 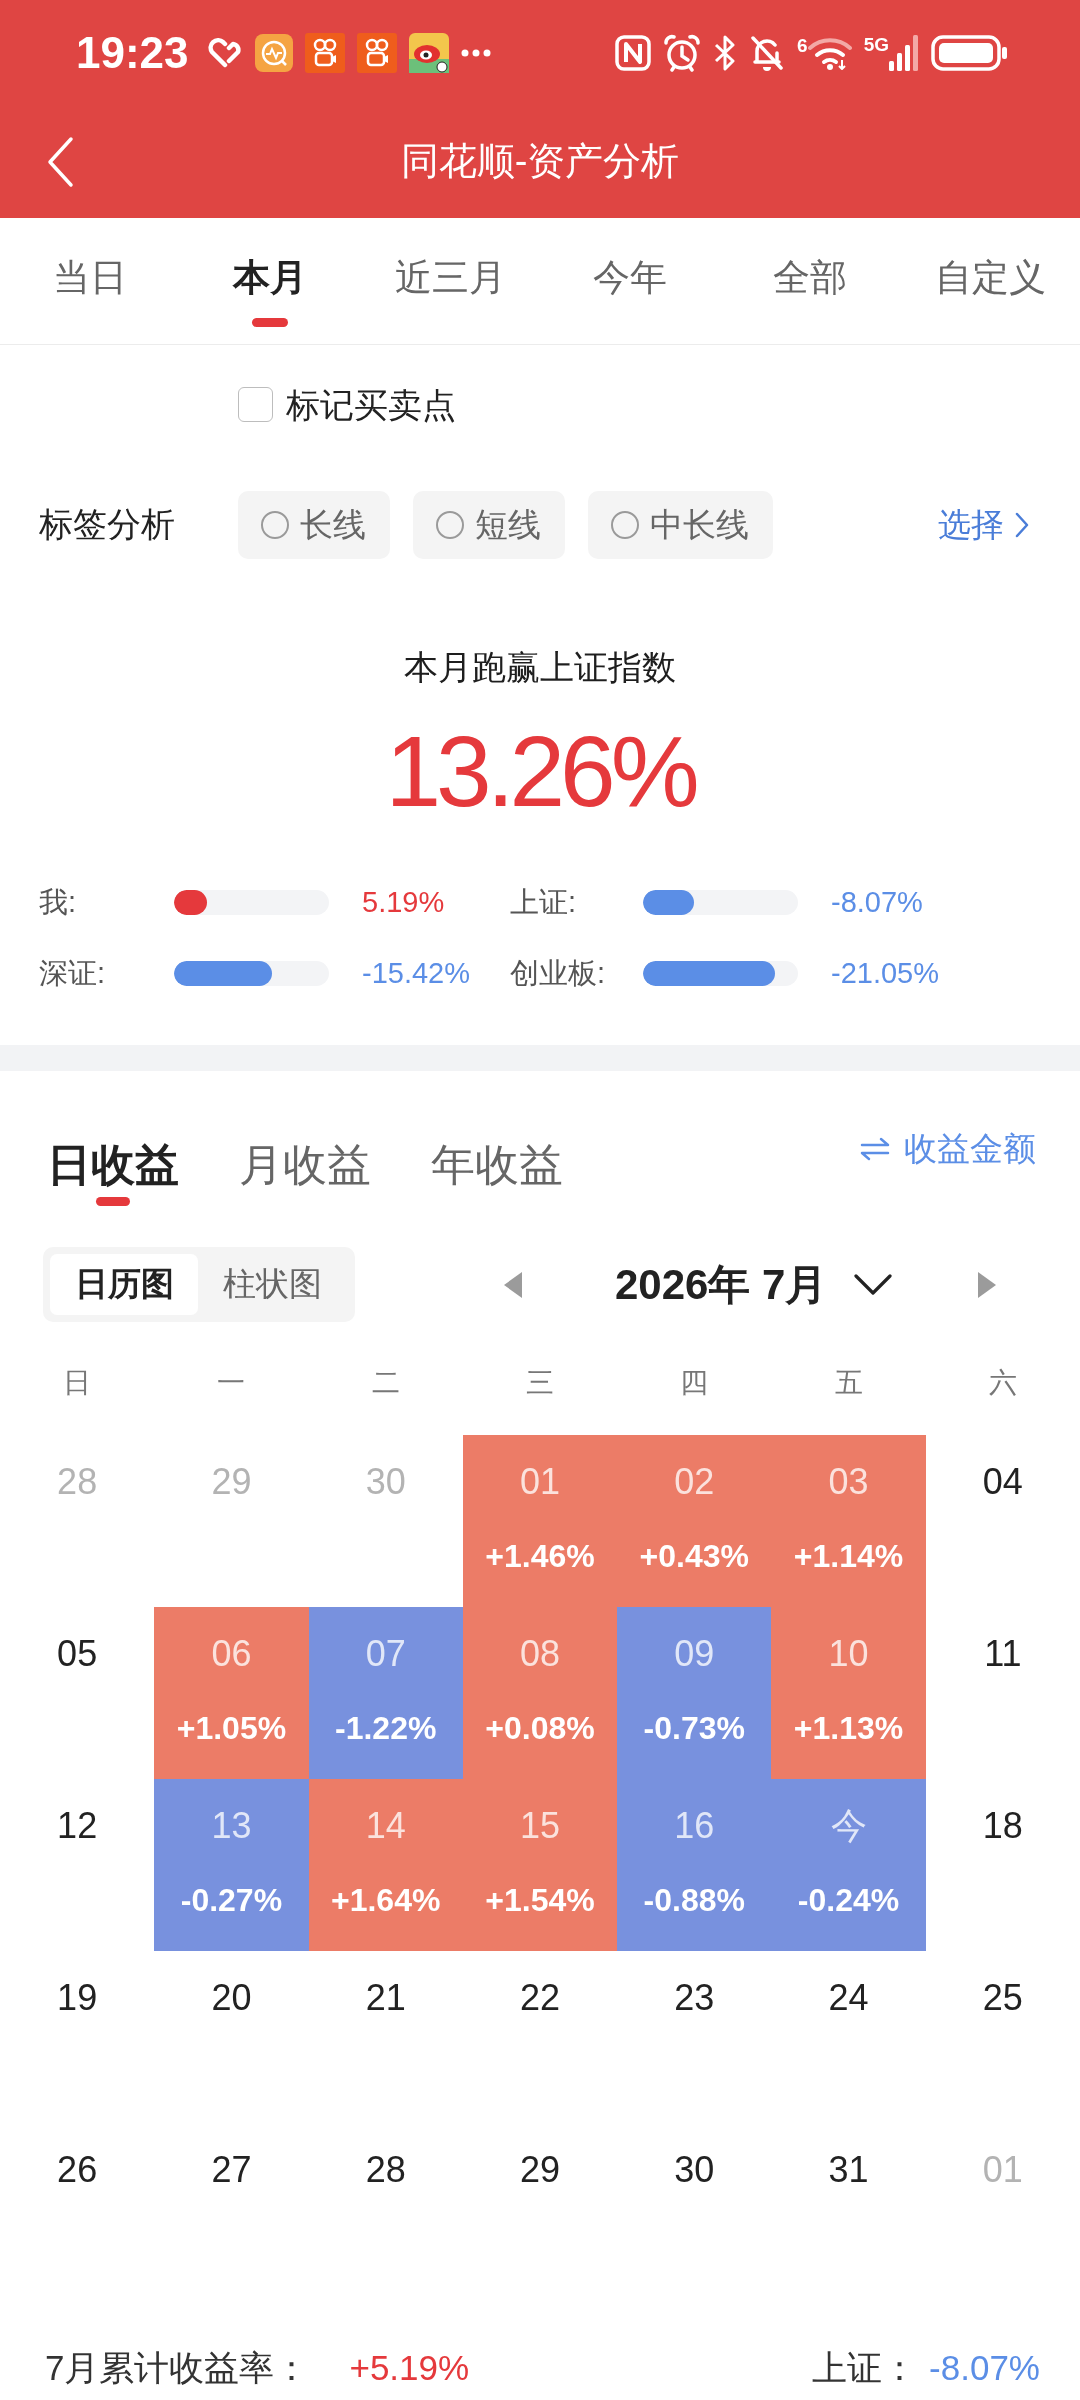 What do you see at coordinates (694, 1383) in the screenshot?
I see `weekday-label: 四` at bounding box center [694, 1383].